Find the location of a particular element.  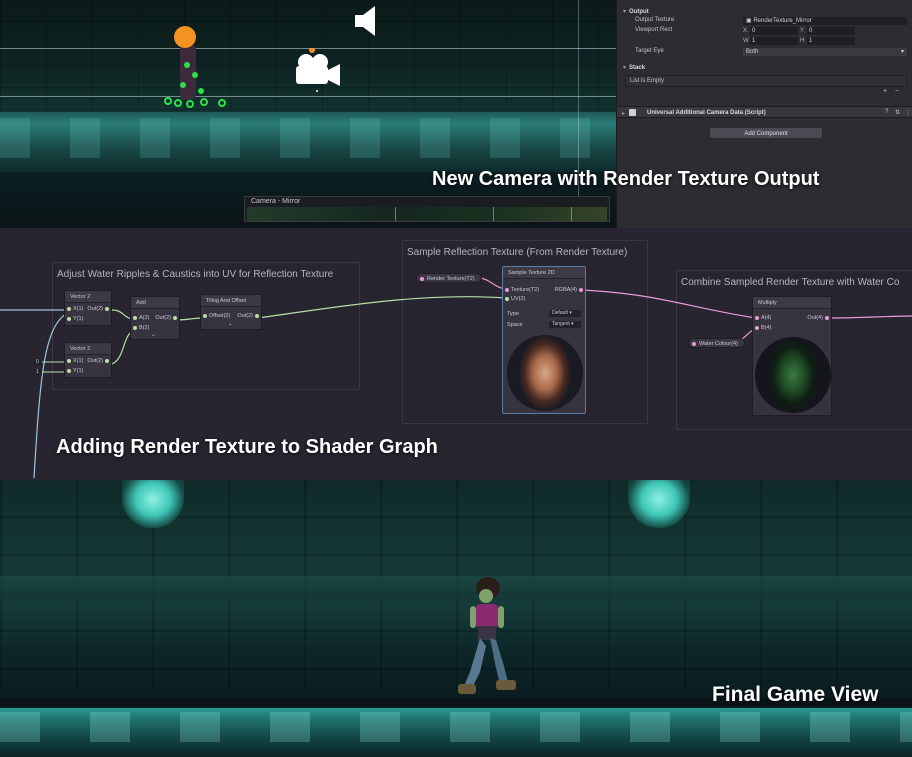

scene-water-ripples is located at coordinates (308, 138).